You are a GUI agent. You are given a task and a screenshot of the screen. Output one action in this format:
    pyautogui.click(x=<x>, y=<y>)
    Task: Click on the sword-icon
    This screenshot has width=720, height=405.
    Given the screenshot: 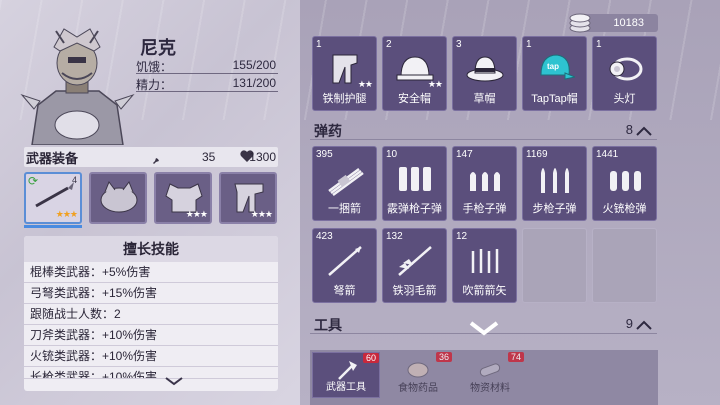 What is the action you would take?
    pyautogui.click(x=160, y=157)
    